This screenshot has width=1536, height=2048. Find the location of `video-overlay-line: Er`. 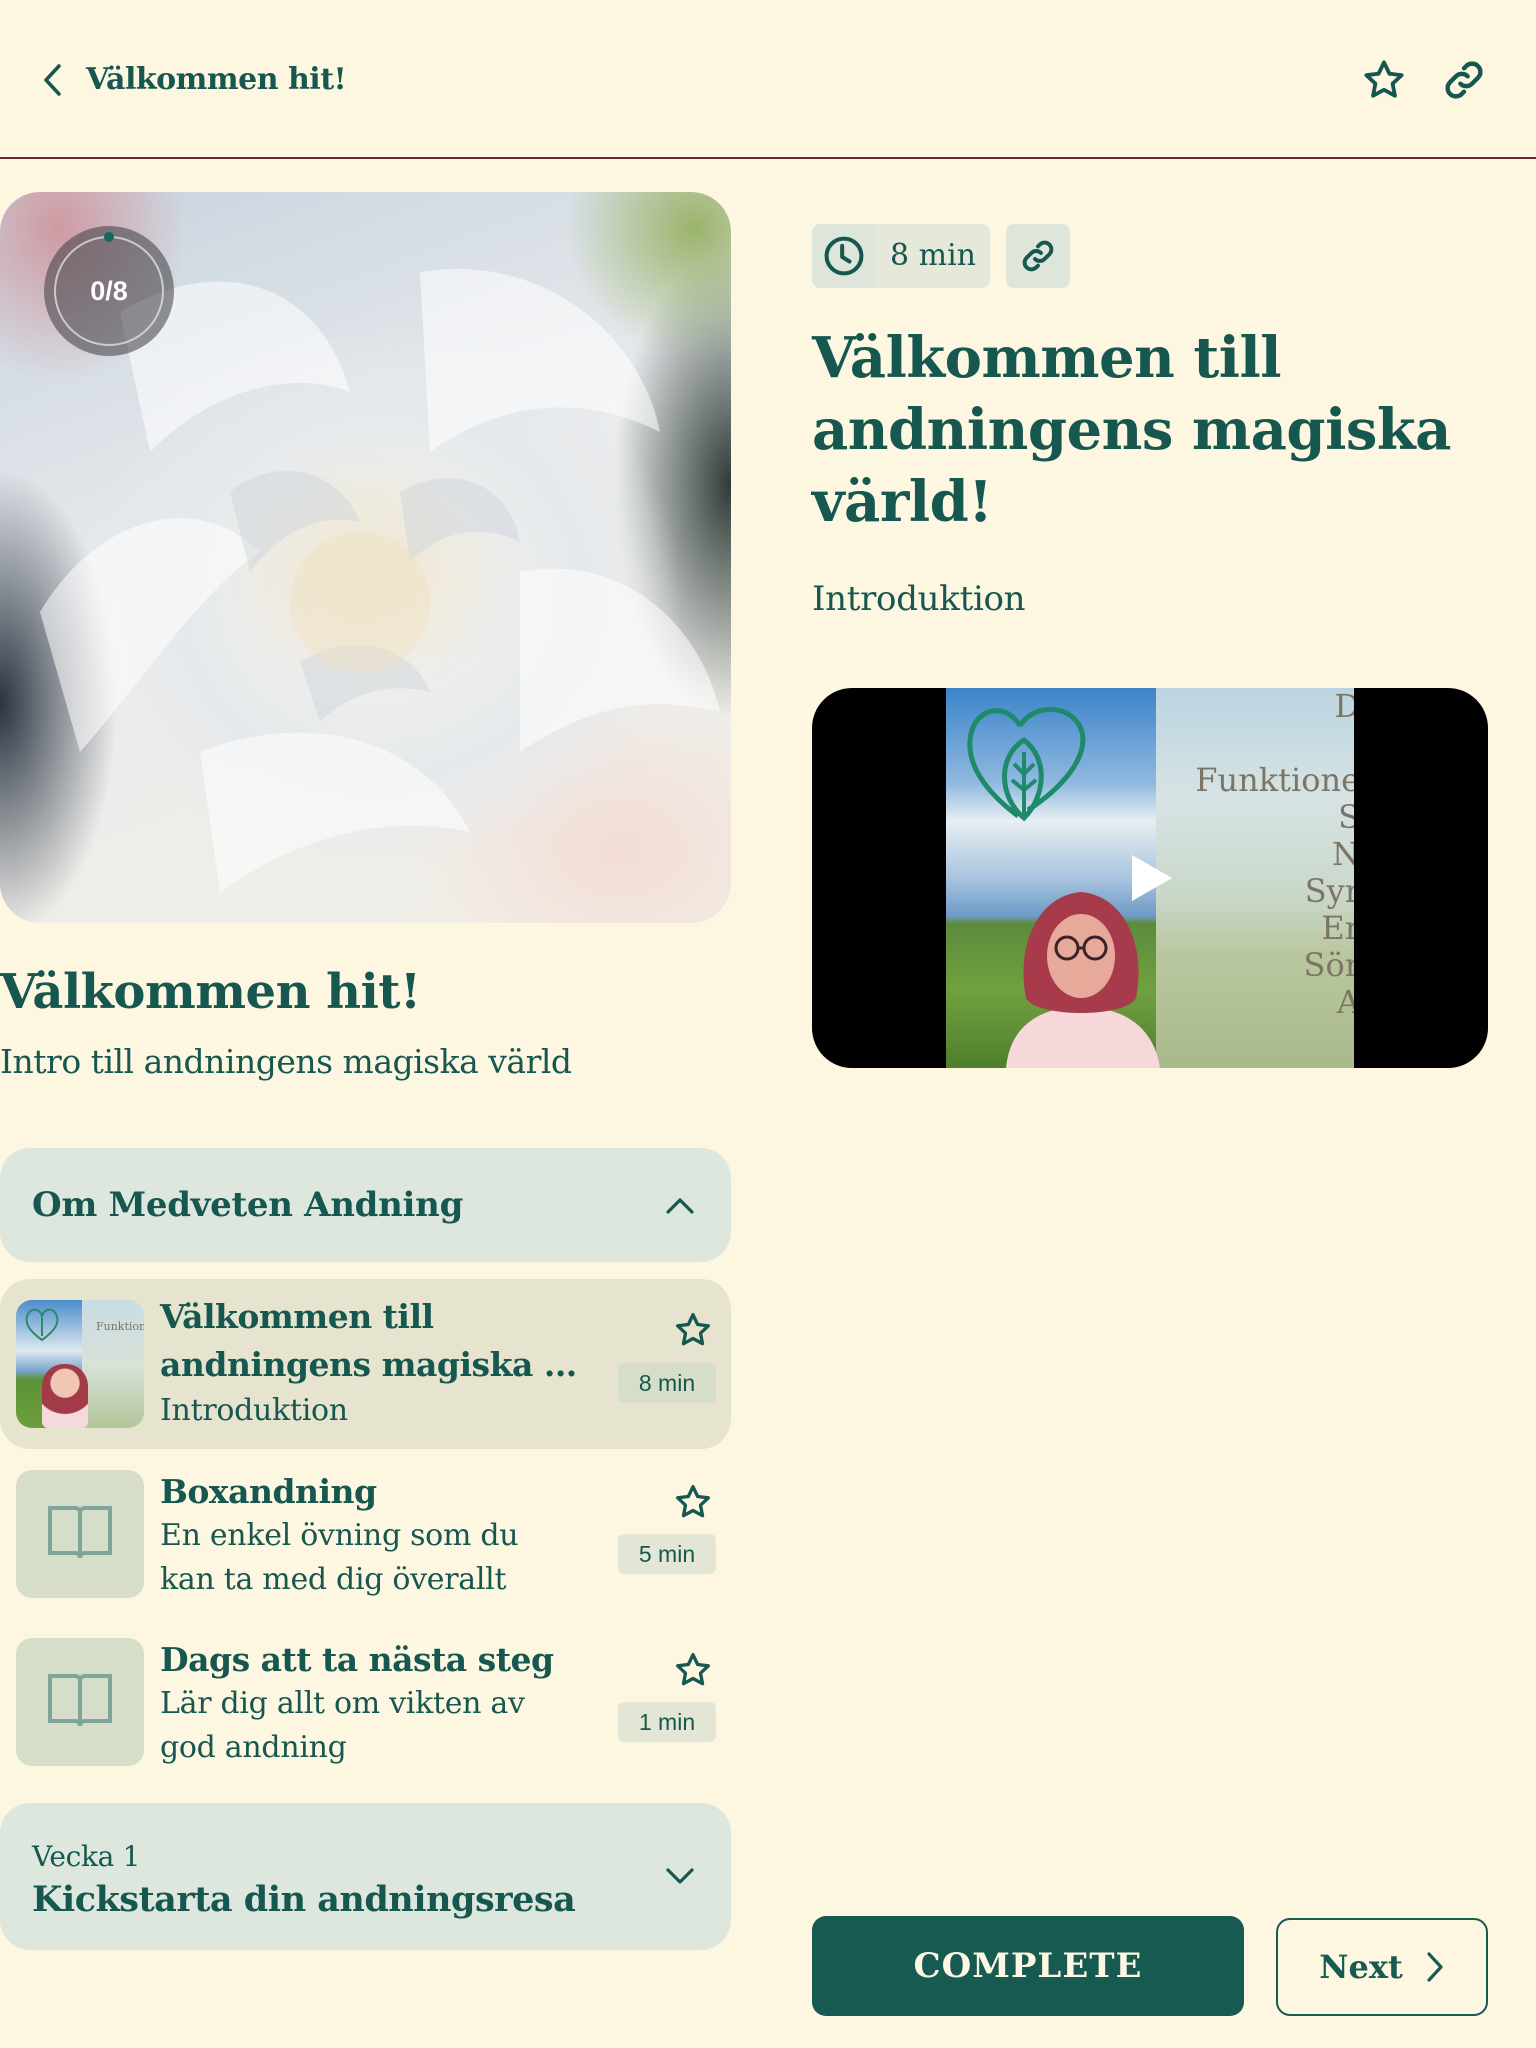

video-overlay-line: Er is located at coordinates (1337, 928).